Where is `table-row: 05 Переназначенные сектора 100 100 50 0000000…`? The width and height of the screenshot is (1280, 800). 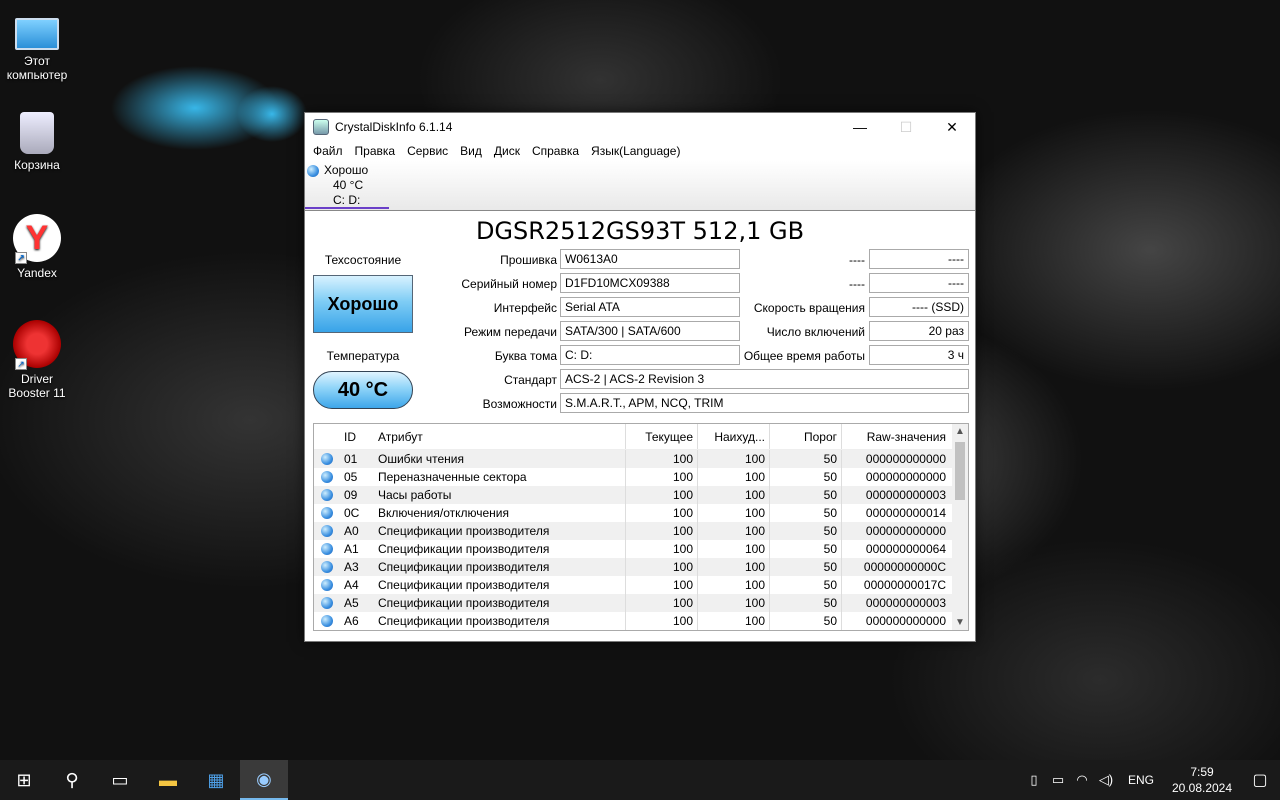
table-row: 05 Переназначенные сектора 100 100 50 0000000… is located at coordinates (641, 477).